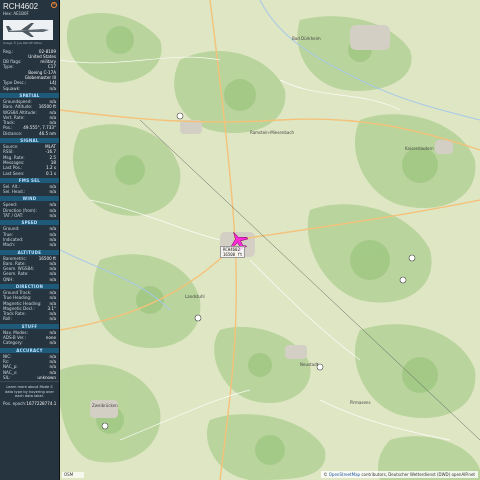 This screenshot has width=480, height=480. Describe the element at coordinates (29, 191) in the screenshot. I see `fms-row: Sel. Head.: n/a` at that location.